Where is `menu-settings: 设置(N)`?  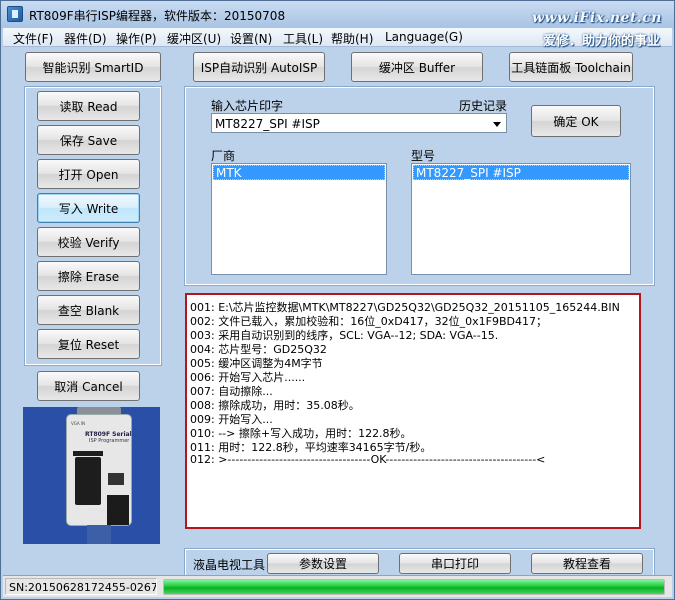
menu-settings: 设置(N) is located at coordinates (251, 38).